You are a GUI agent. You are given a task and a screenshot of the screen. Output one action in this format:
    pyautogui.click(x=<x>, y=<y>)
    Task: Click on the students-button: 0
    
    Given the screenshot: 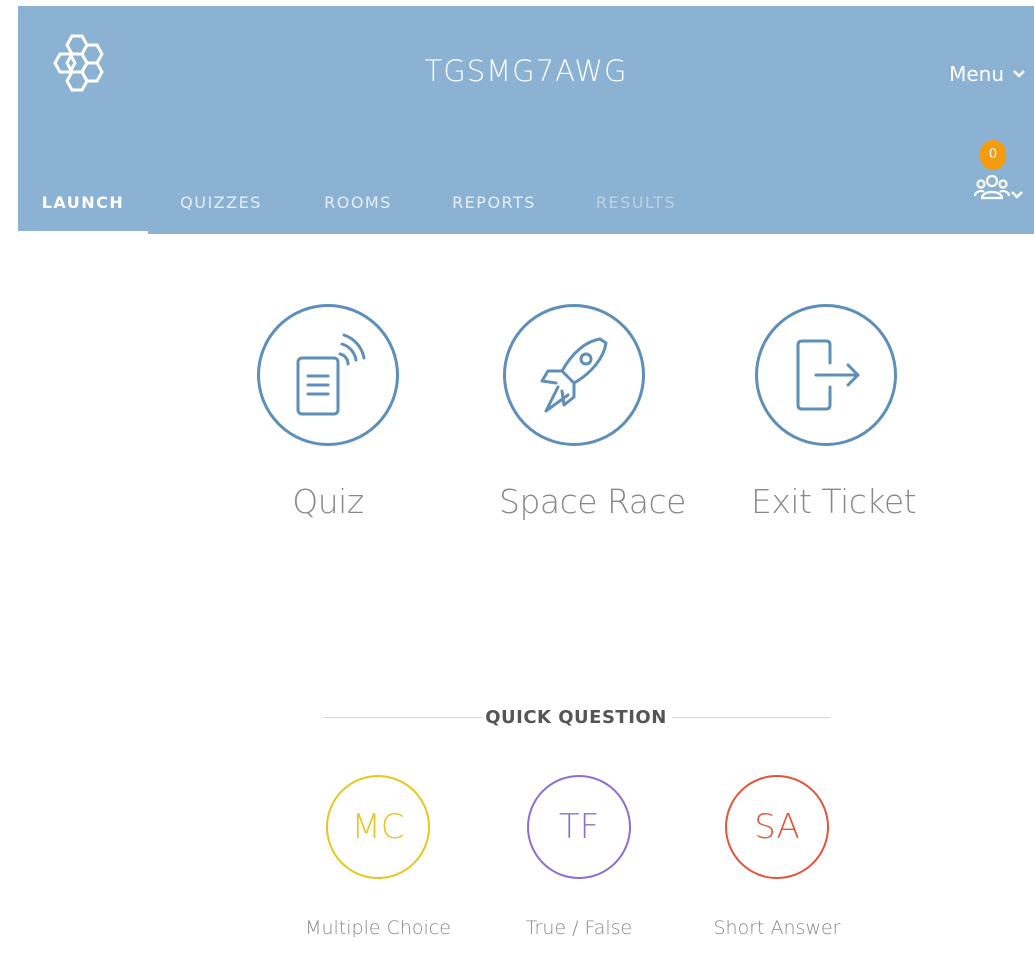 What is the action you would take?
    pyautogui.click(x=1002, y=173)
    